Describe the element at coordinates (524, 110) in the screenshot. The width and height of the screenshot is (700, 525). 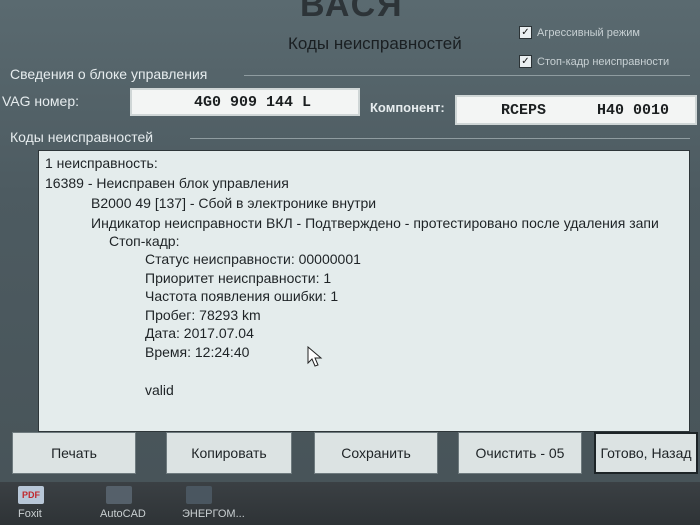
I see `component-name: RCEPS` at that location.